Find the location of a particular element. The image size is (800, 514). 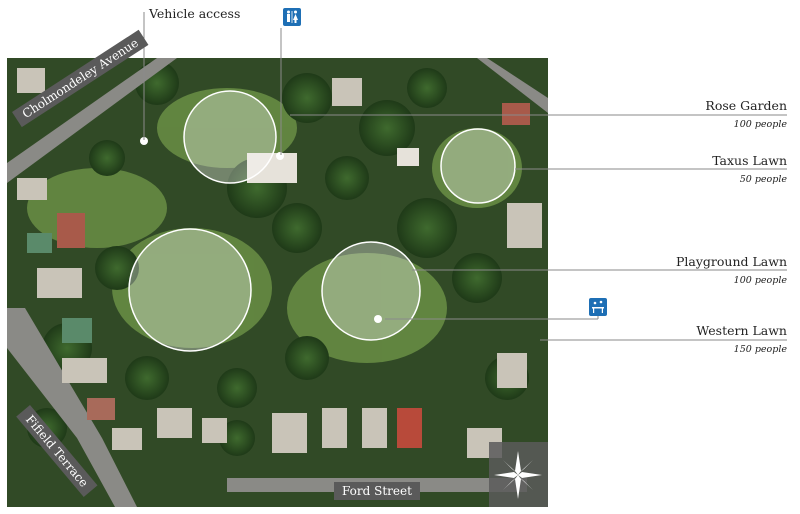

taxus-lawn-capacity: 50 people is located at coordinates (763, 179).